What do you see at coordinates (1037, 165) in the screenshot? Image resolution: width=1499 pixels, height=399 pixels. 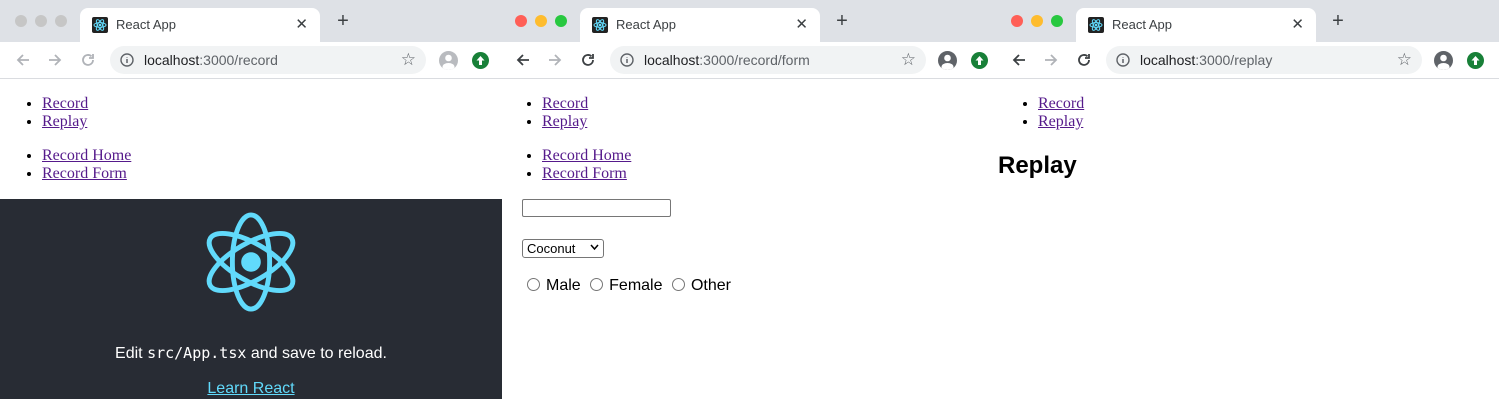 I see `page-title: Replay` at bounding box center [1037, 165].